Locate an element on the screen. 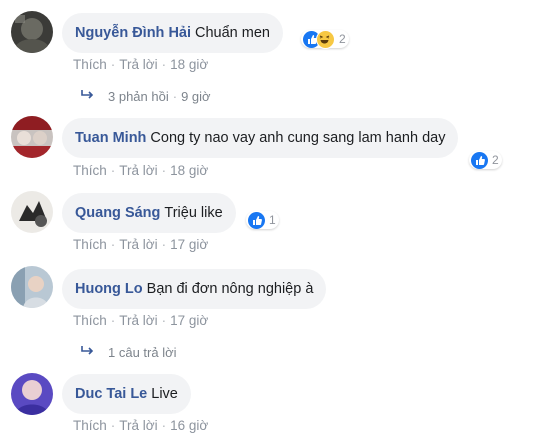 This screenshot has width=560, height=439. view-replies-link: 1 câu trả lời is located at coordinates (128, 352).